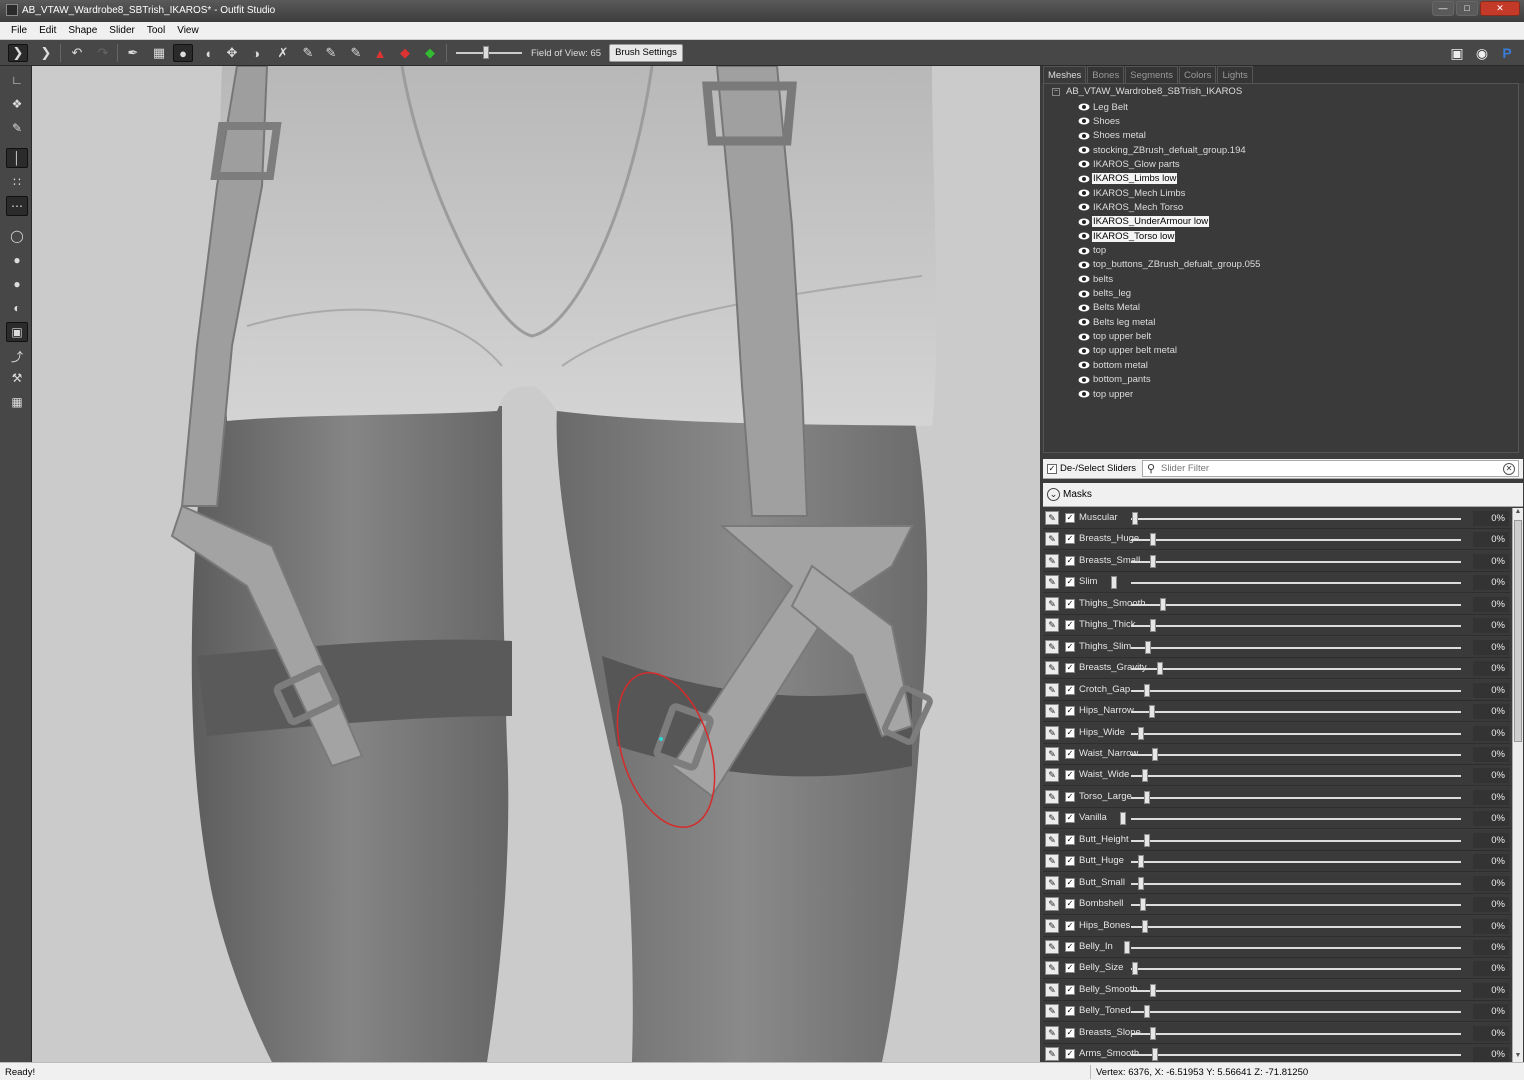  What do you see at coordinates (17, 80) in the screenshot?
I see `translate-icon: ∟` at bounding box center [17, 80].